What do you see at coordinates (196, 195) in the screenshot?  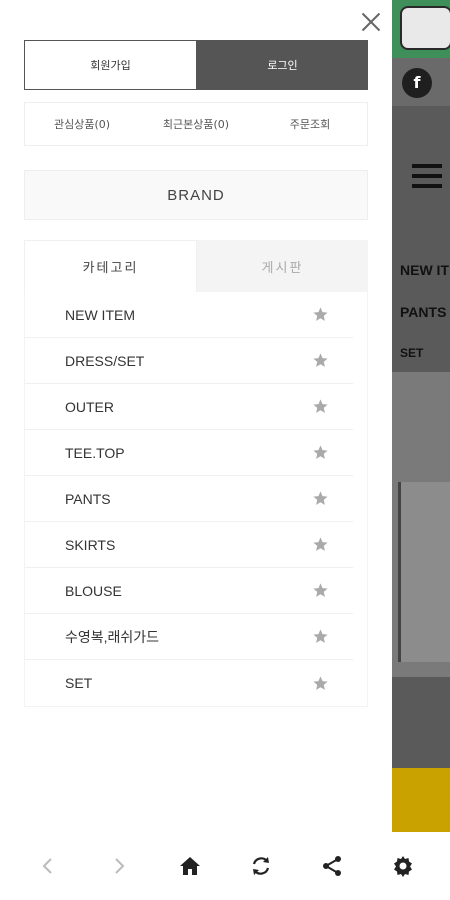 I see `brand-button: BRAND` at bounding box center [196, 195].